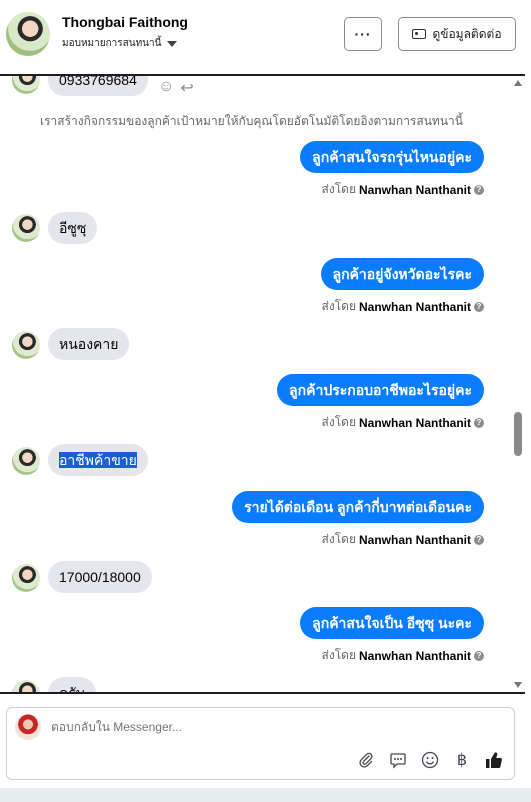 This screenshot has width=531, height=802. Describe the element at coordinates (251, 727) in the screenshot. I see `reply-input` at that location.